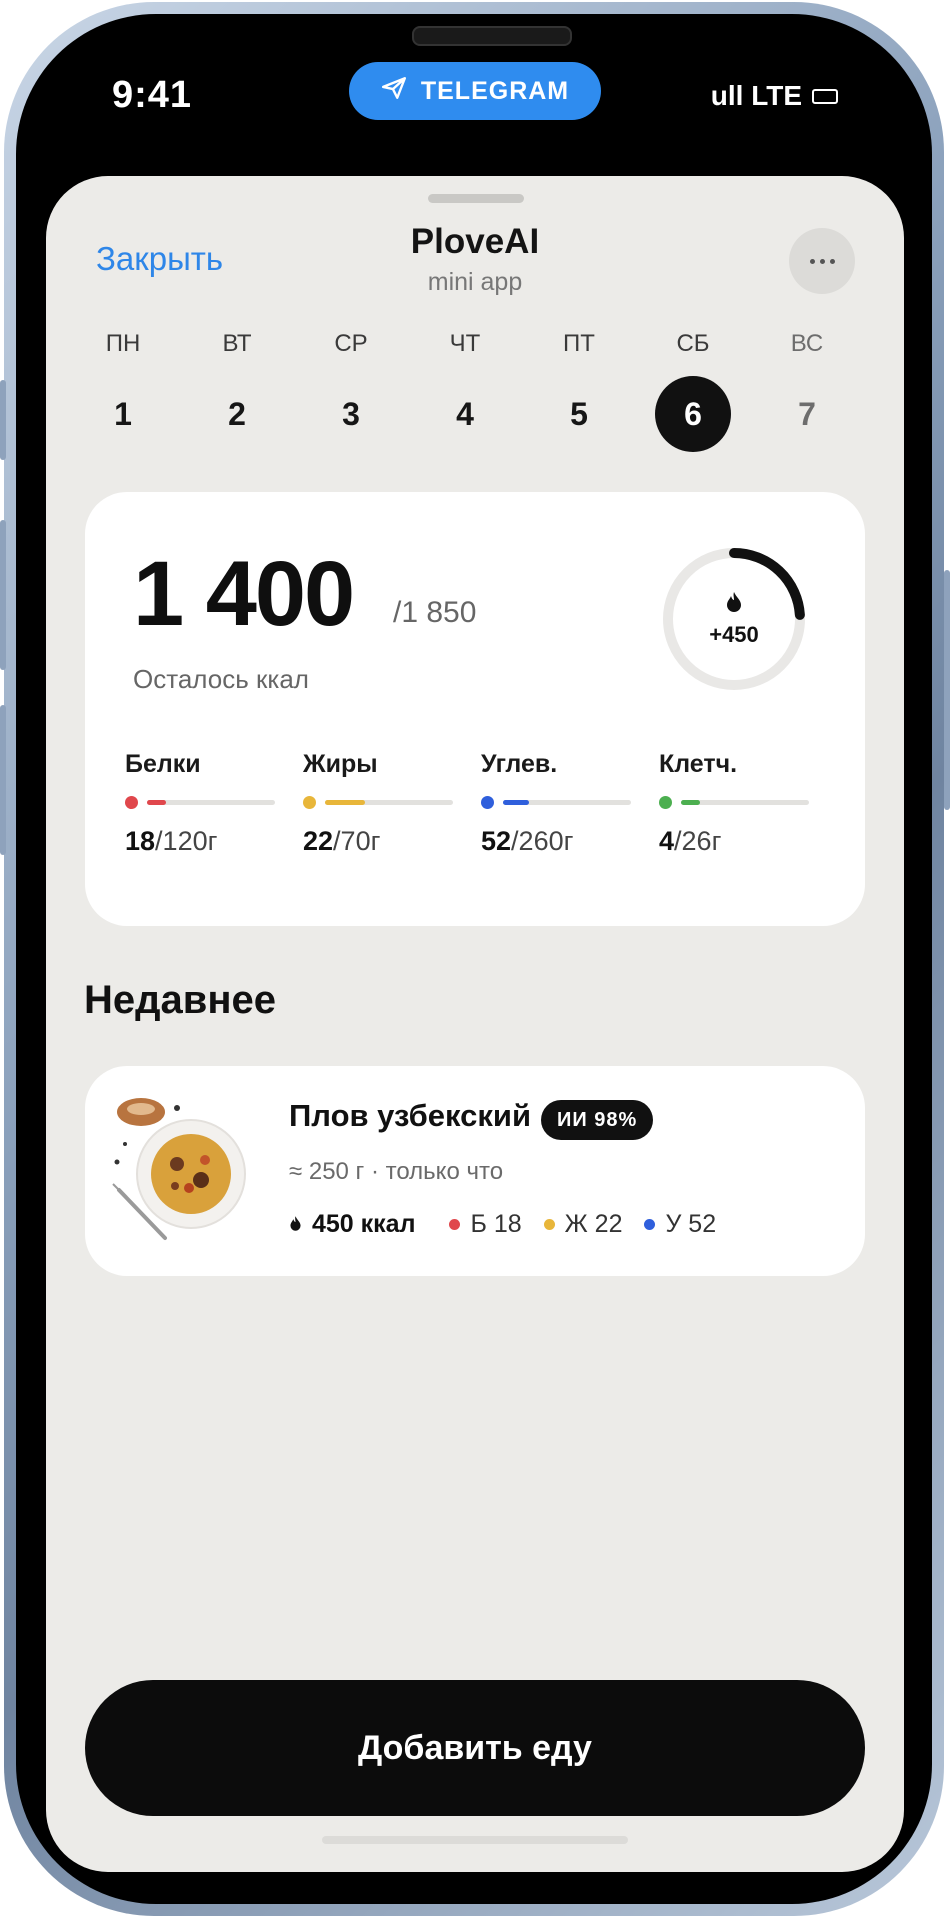 This screenshot has width=950, height=1920. What do you see at coordinates (475, 91) in the screenshot?
I see `telegram-pill: TELEGRAM` at bounding box center [475, 91].